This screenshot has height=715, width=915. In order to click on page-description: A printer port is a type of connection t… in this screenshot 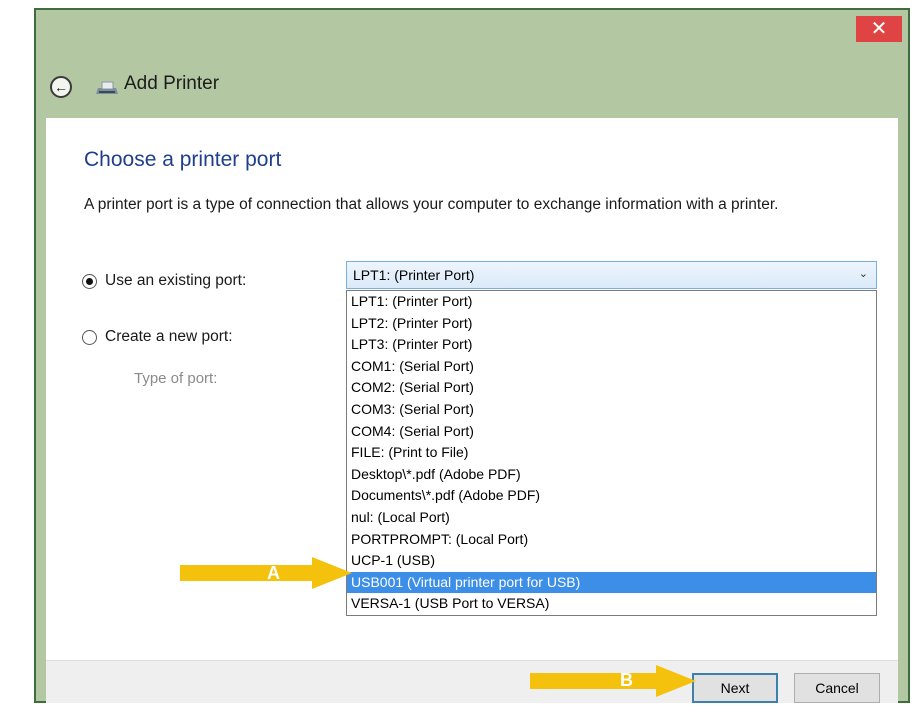, I will do `click(431, 204)`.